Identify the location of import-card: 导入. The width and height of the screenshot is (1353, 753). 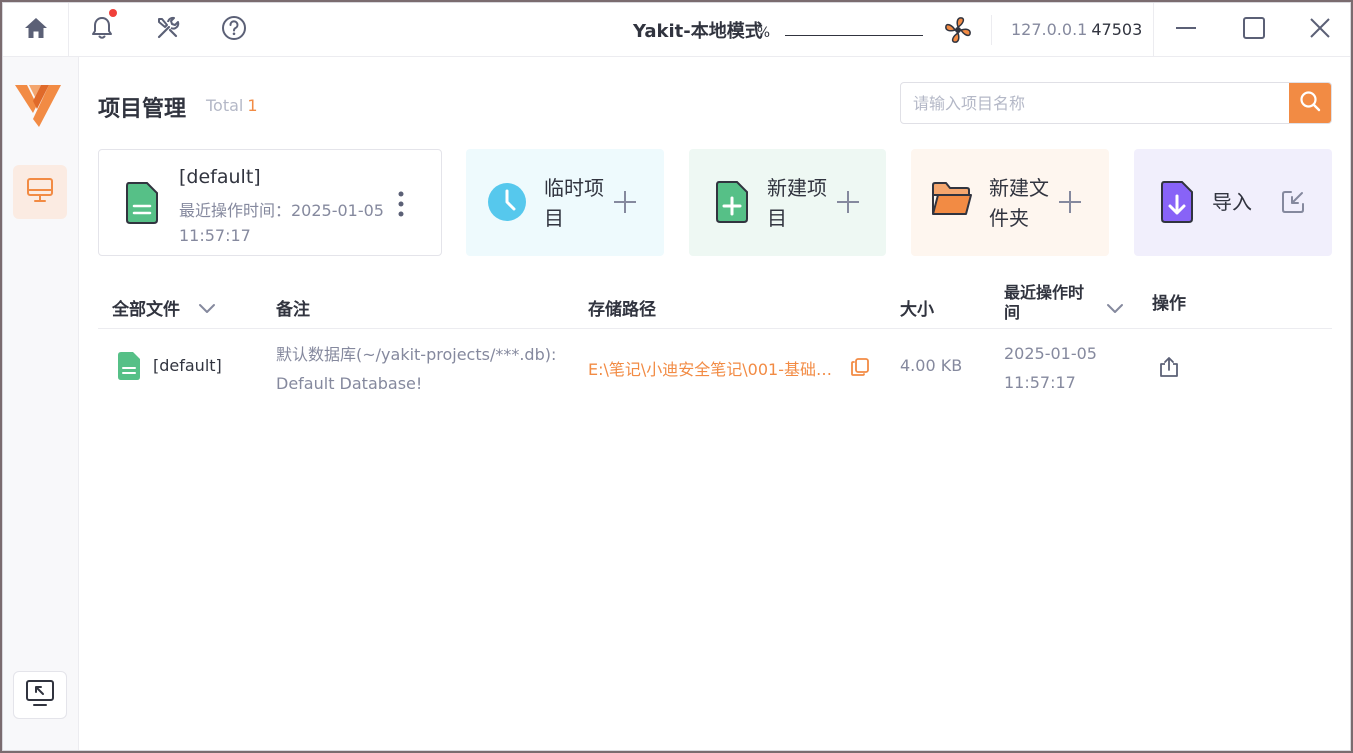
(1233, 202).